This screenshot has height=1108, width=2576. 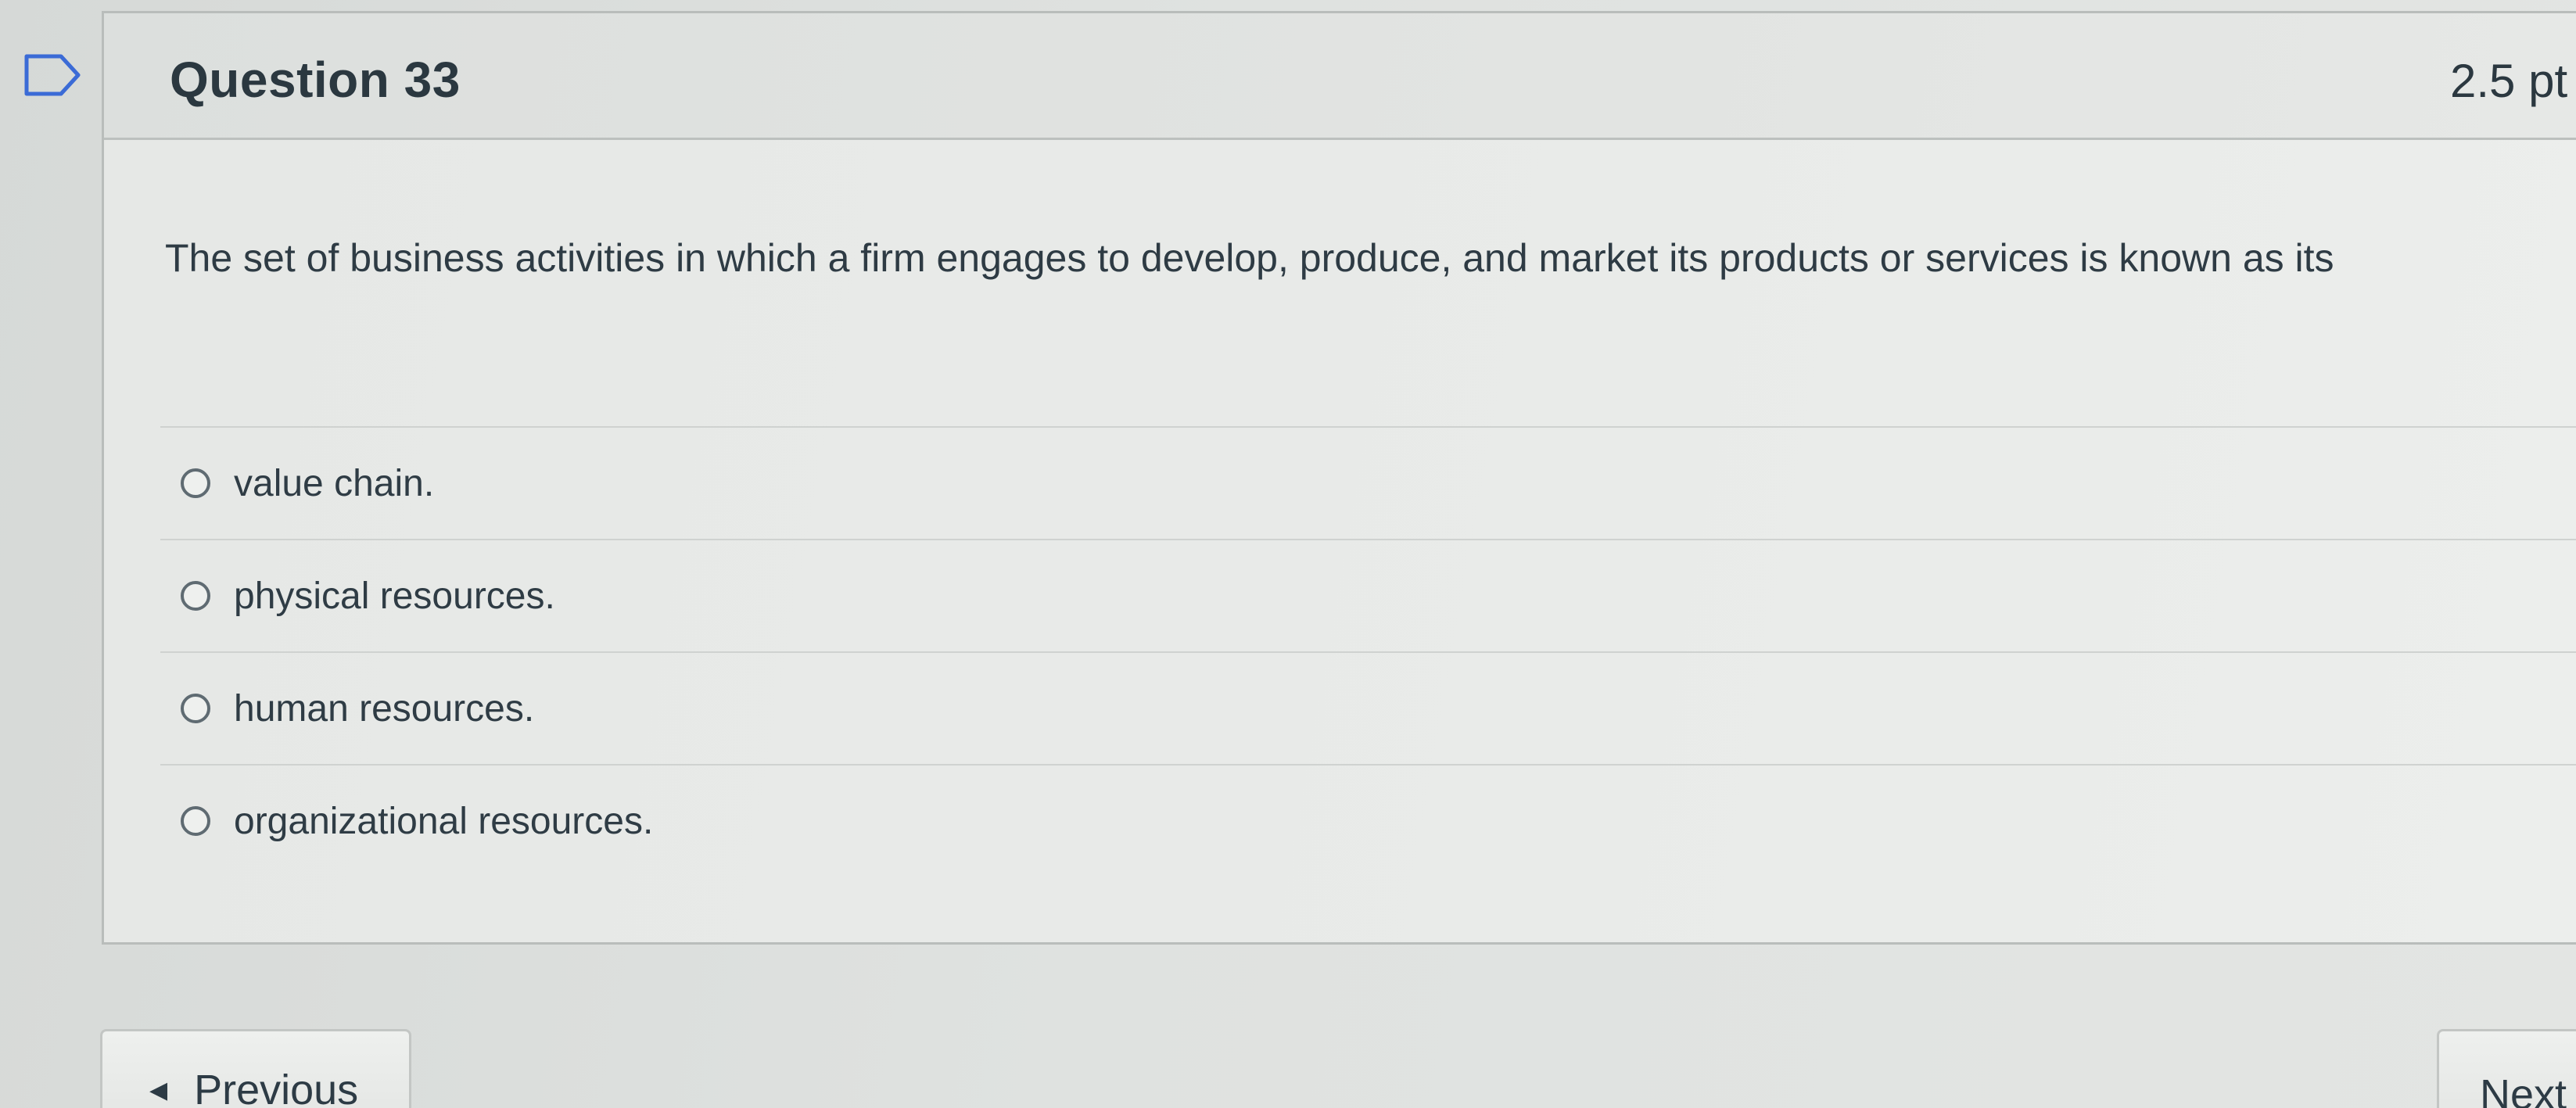 I want to click on previous-button: ◀ Previous, so click(x=256, y=1068).